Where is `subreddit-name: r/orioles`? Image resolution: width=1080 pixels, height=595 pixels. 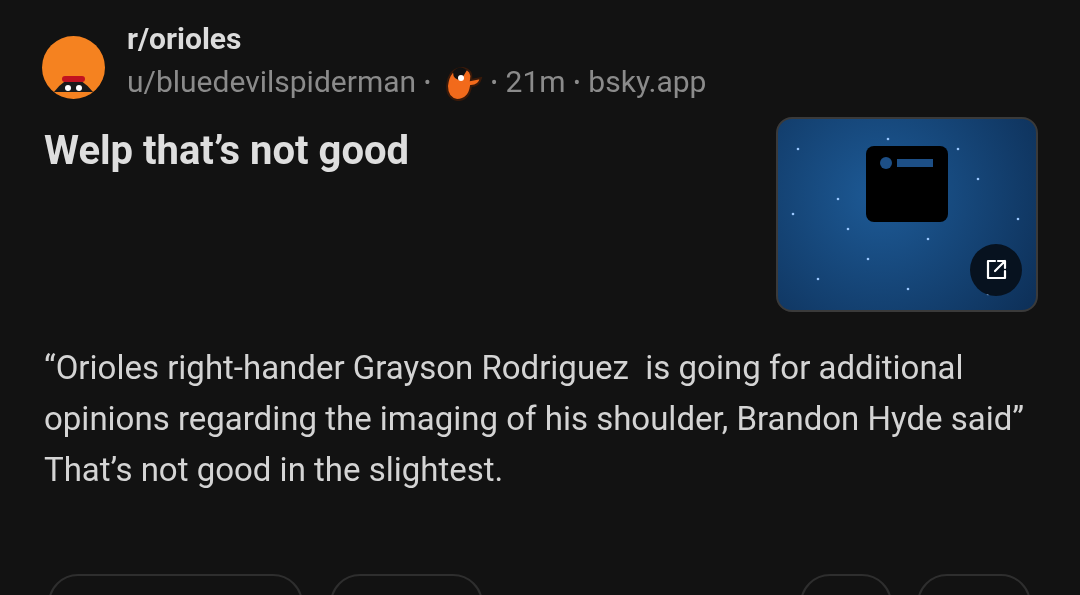
subreddit-name: r/orioles is located at coordinates (417, 39).